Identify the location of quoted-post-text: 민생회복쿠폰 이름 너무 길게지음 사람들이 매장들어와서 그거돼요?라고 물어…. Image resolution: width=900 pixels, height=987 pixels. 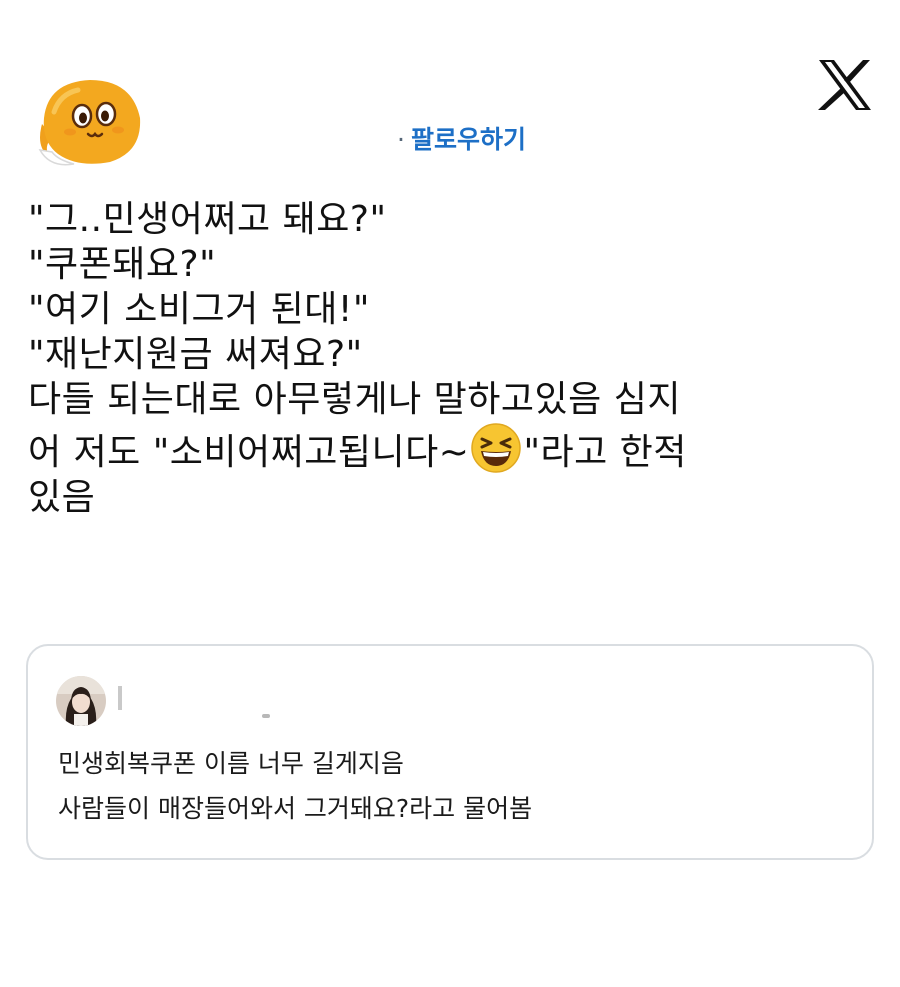
(295, 786).